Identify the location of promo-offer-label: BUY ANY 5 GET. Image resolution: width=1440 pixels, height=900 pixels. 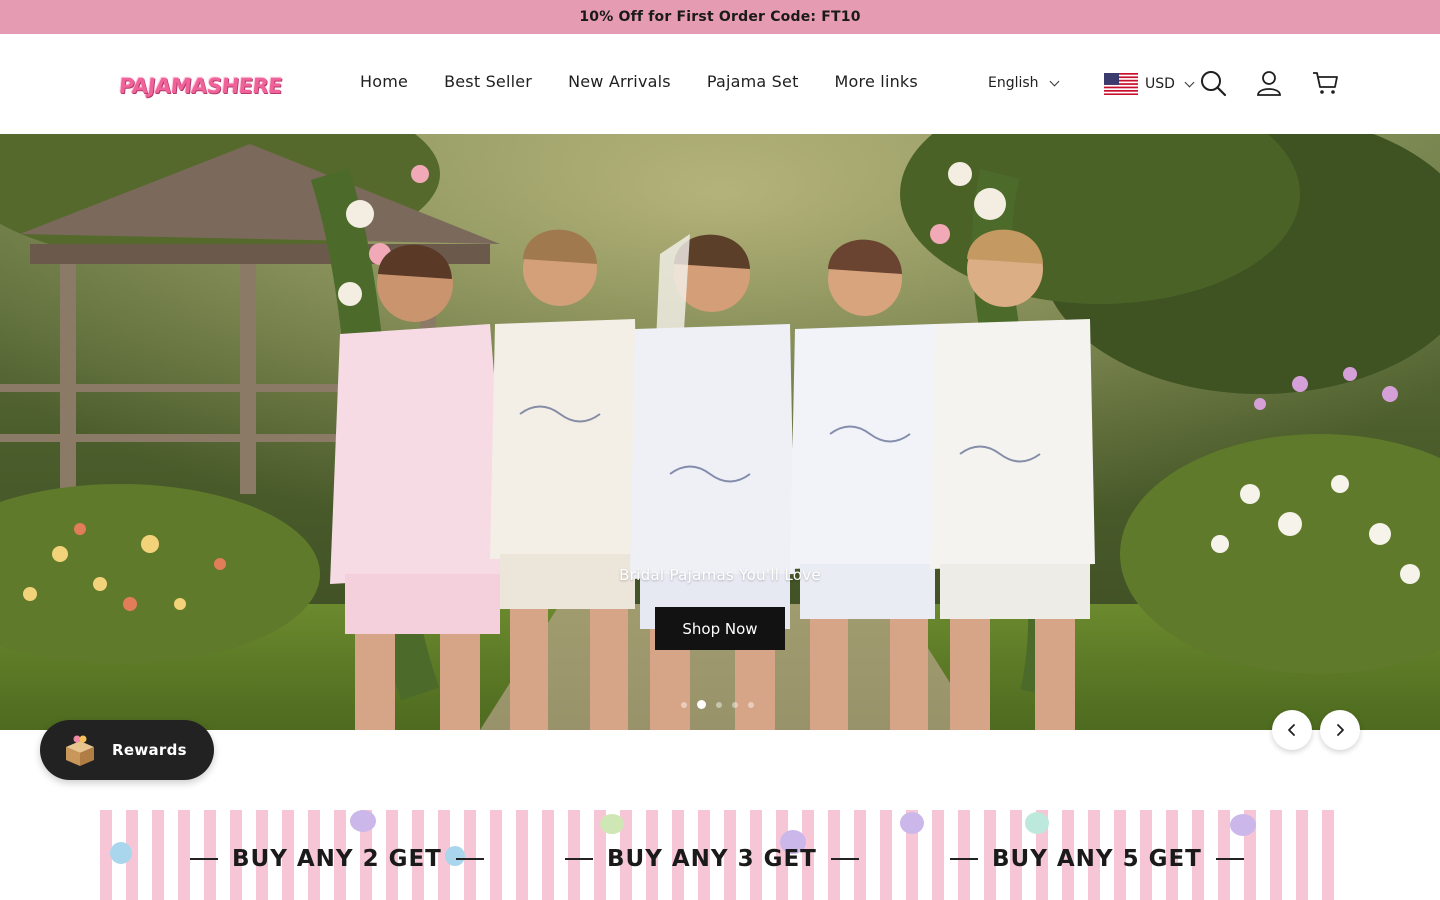
(1097, 859).